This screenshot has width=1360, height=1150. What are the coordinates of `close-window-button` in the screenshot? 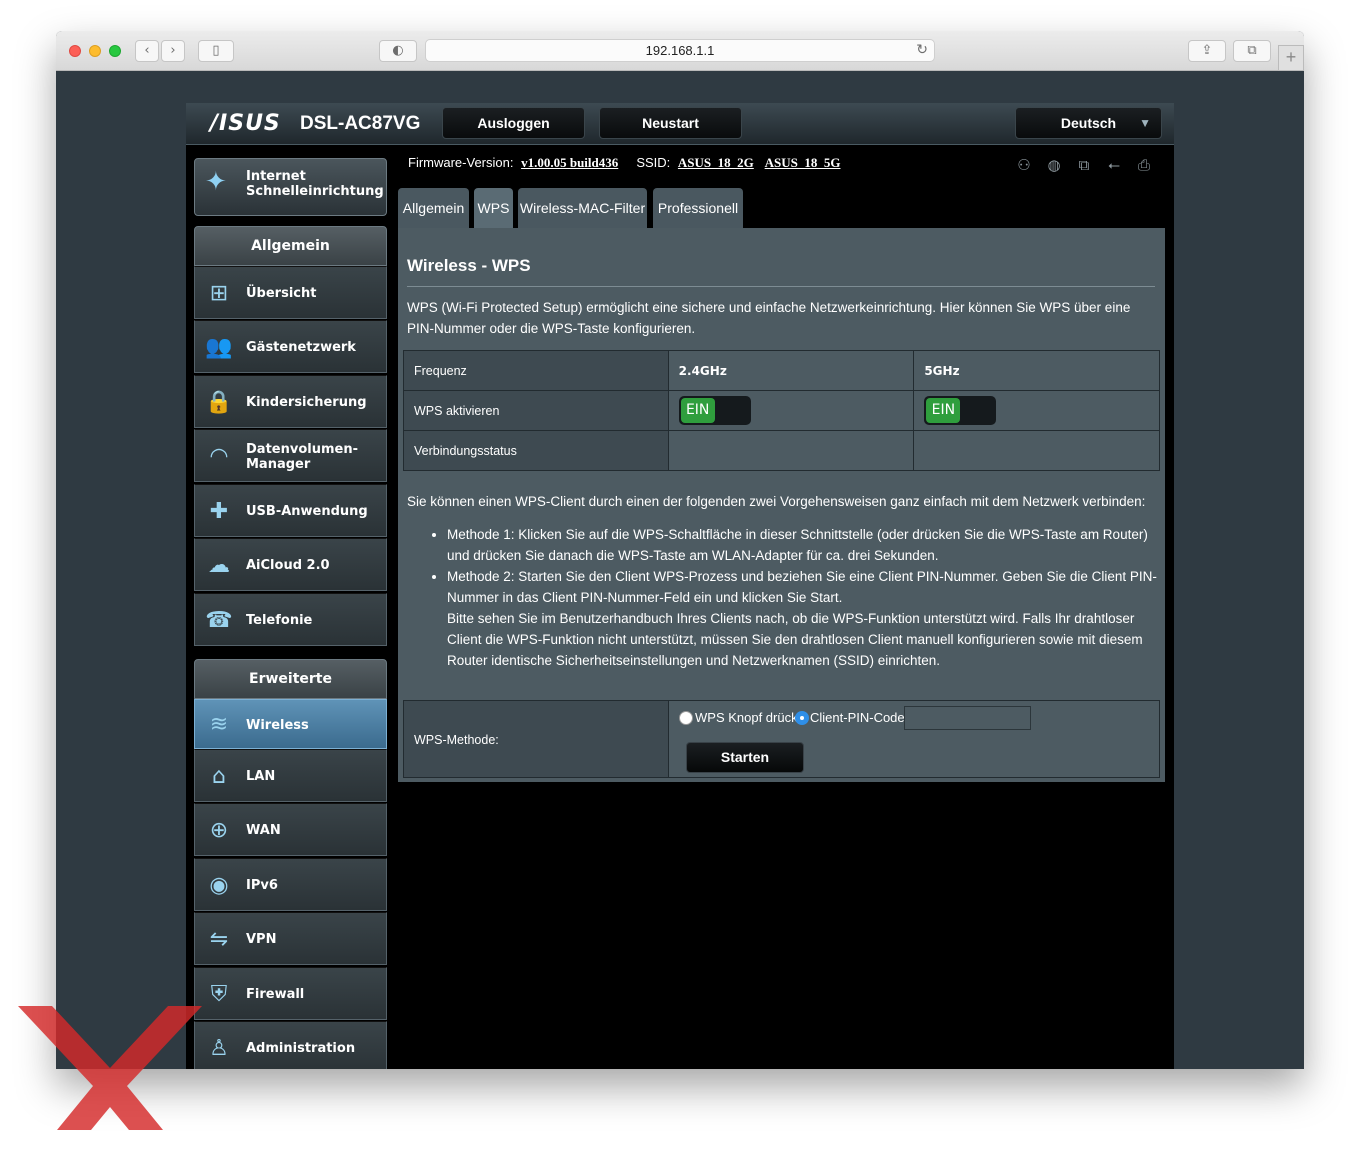 It's located at (75, 51).